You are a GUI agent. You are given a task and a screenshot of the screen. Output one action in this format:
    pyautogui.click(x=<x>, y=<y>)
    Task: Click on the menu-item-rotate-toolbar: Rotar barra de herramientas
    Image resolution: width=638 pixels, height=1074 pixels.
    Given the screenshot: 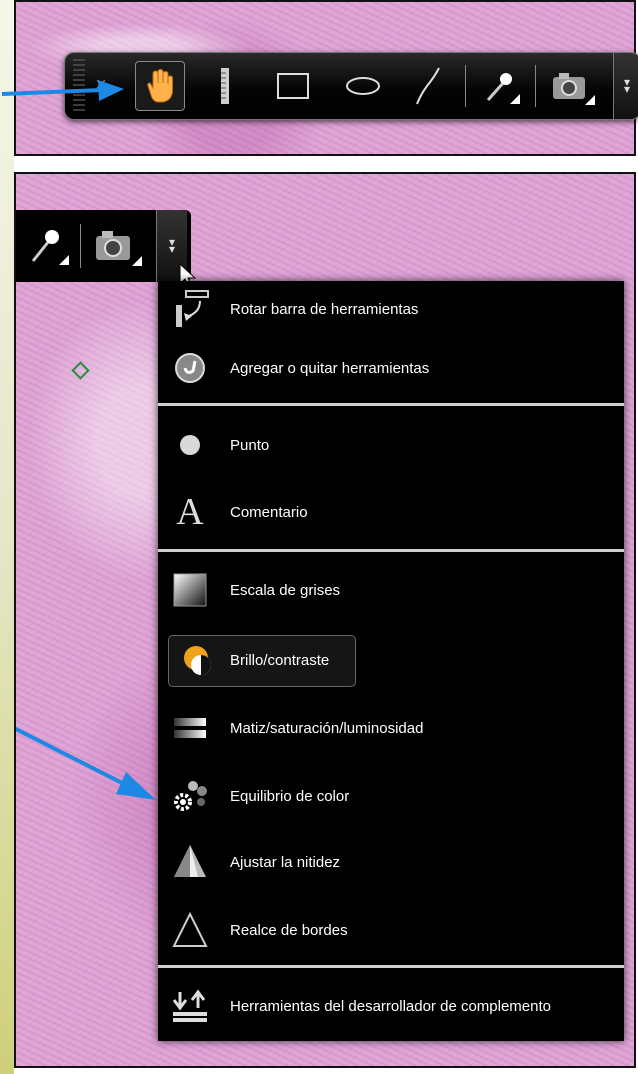 What is the action you would take?
    pyautogui.click(x=391, y=309)
    